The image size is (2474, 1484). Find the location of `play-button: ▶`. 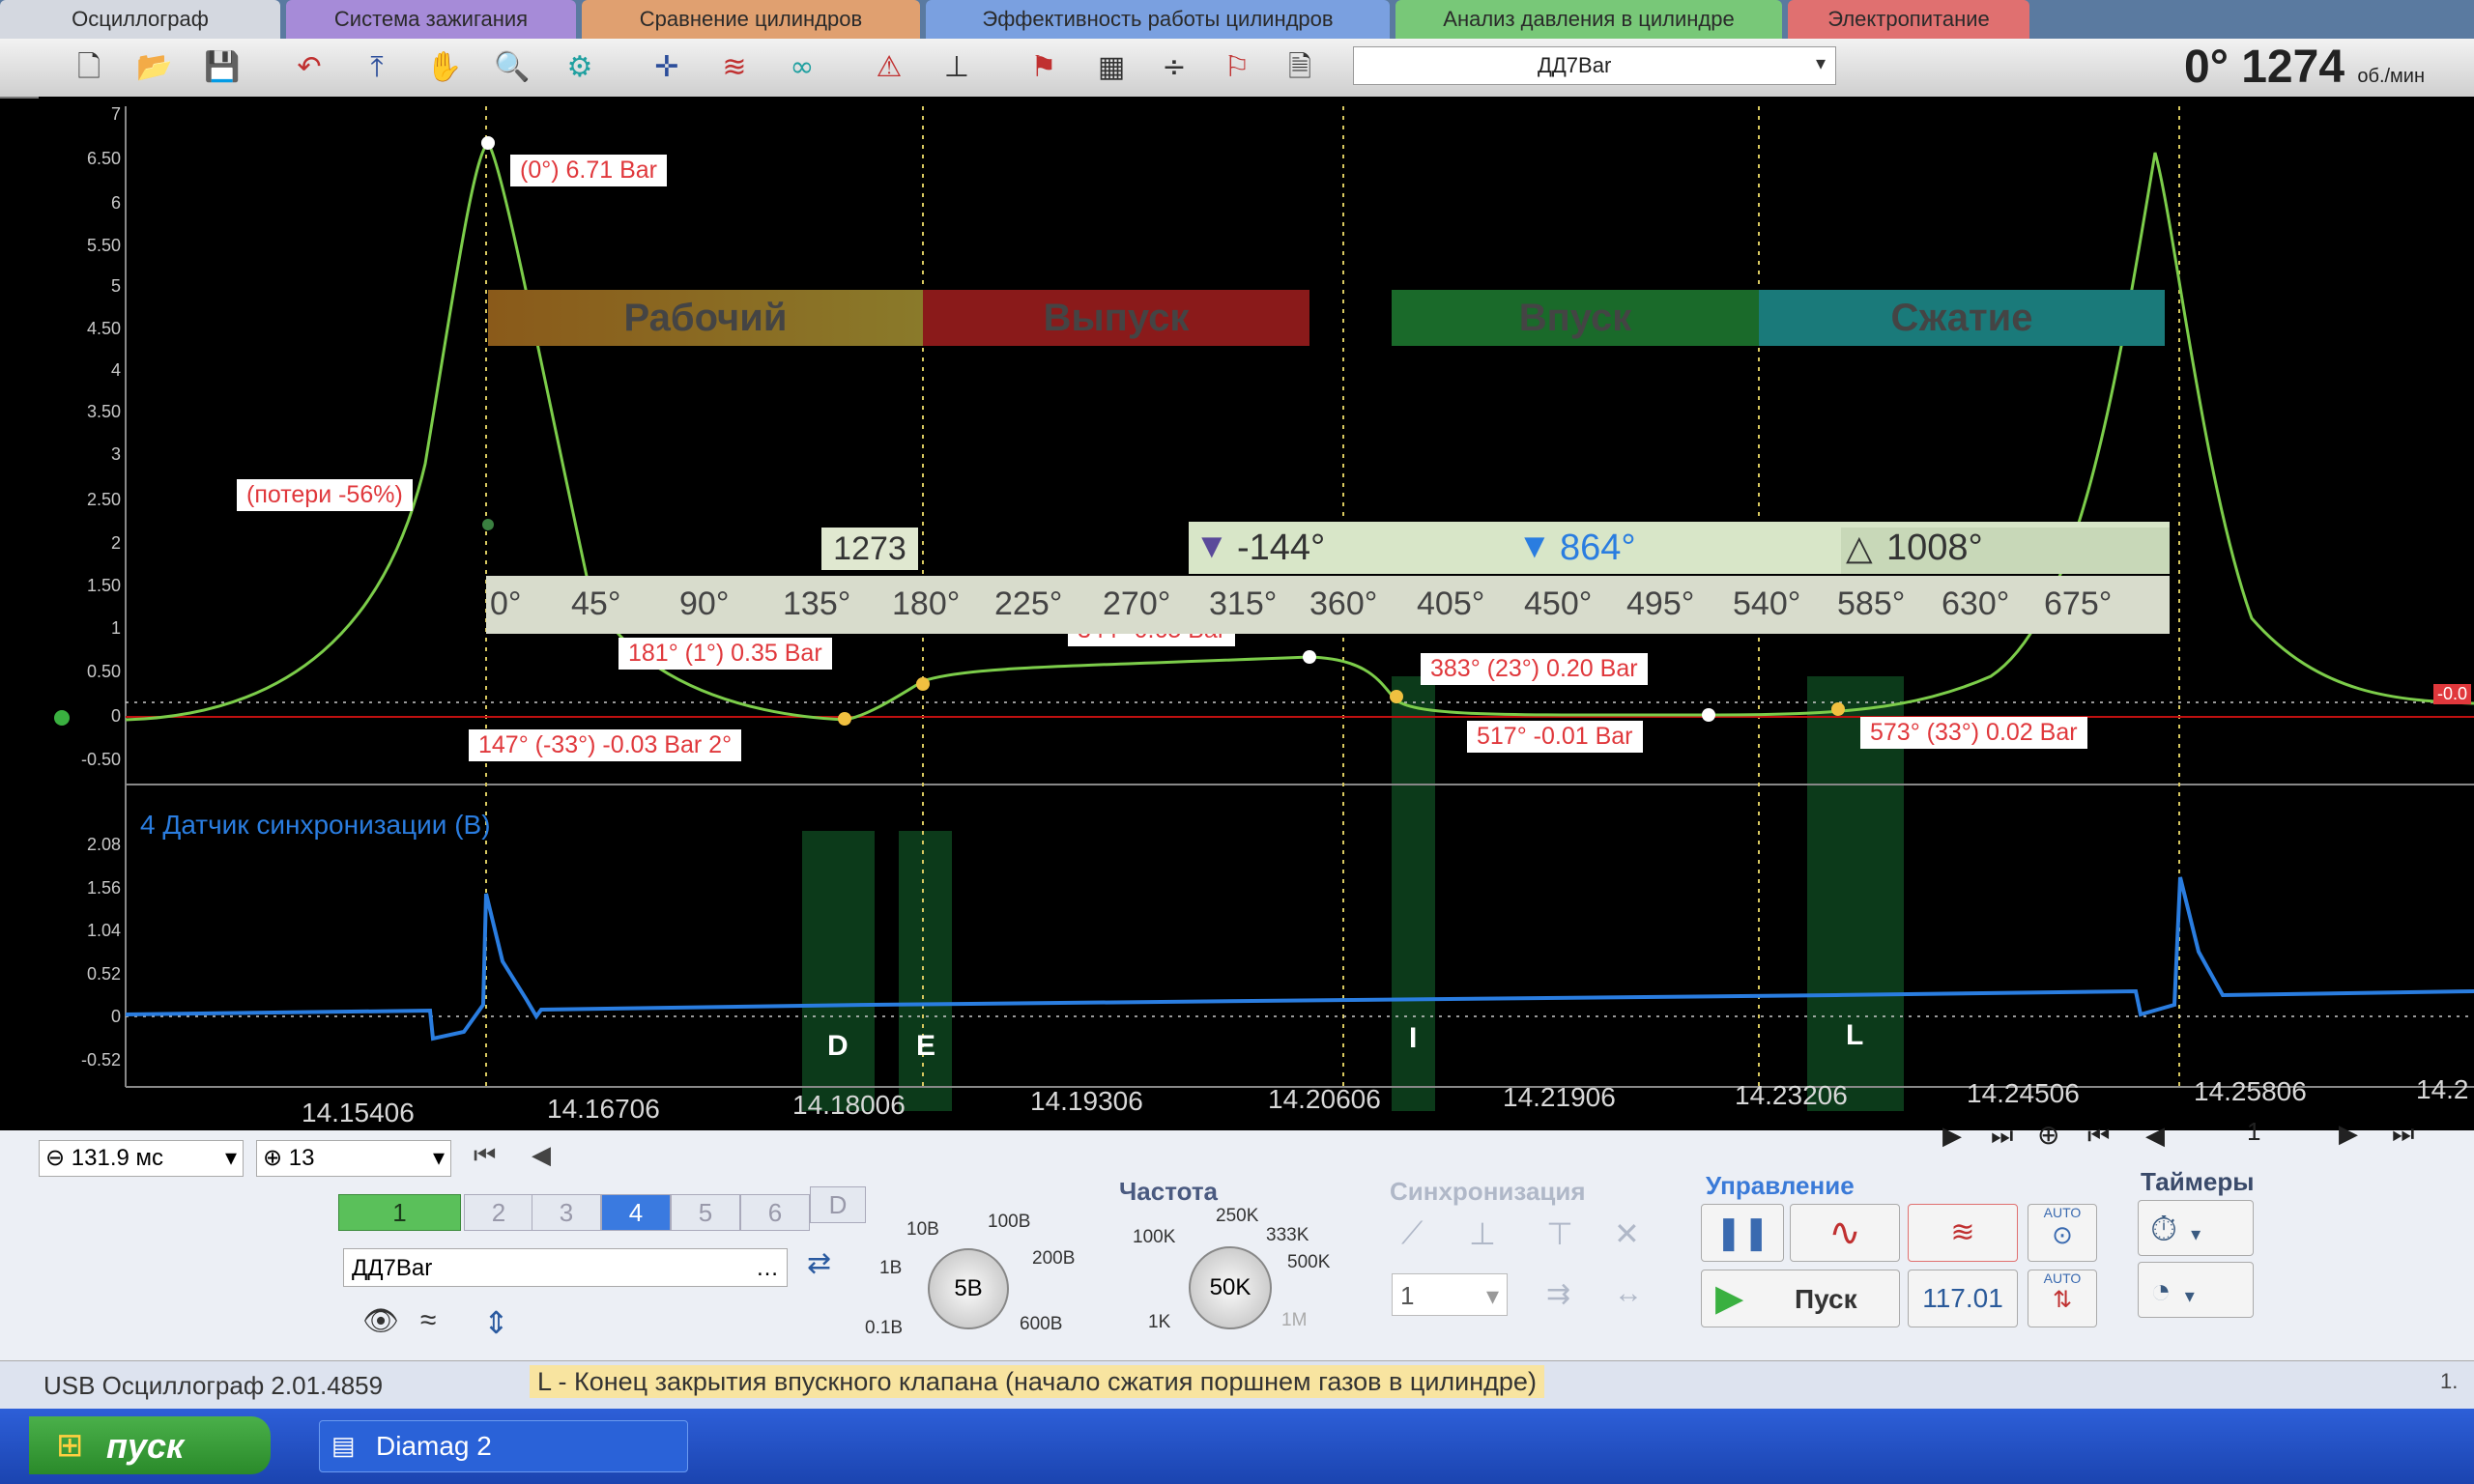

play-button: ▶ is located at coordinates (1952, 1136).